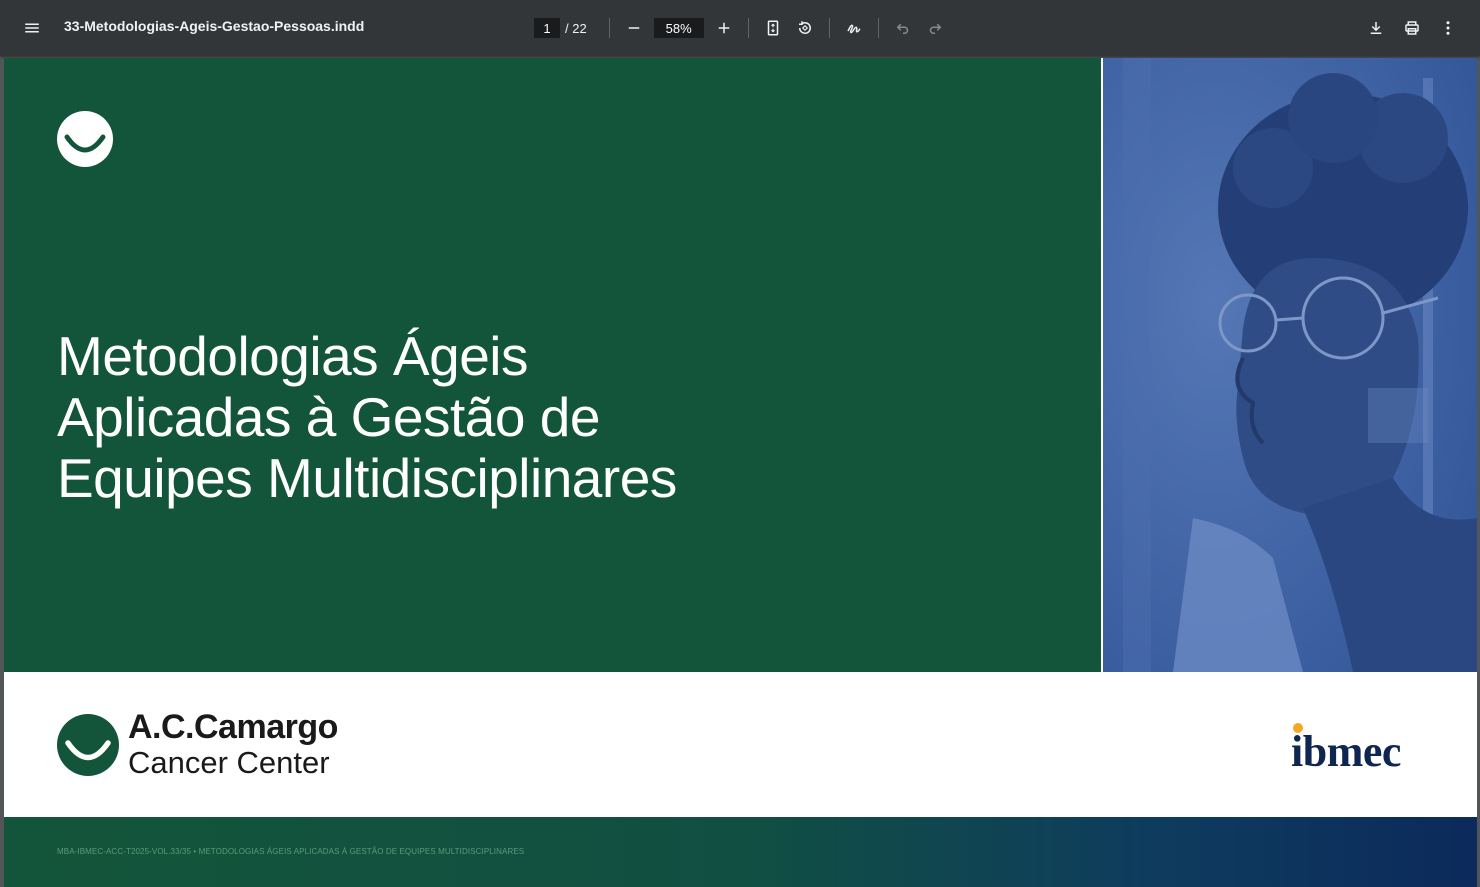  I want to click on cover-title-line-1: Metodologias Ágeis, so click(293, 356).